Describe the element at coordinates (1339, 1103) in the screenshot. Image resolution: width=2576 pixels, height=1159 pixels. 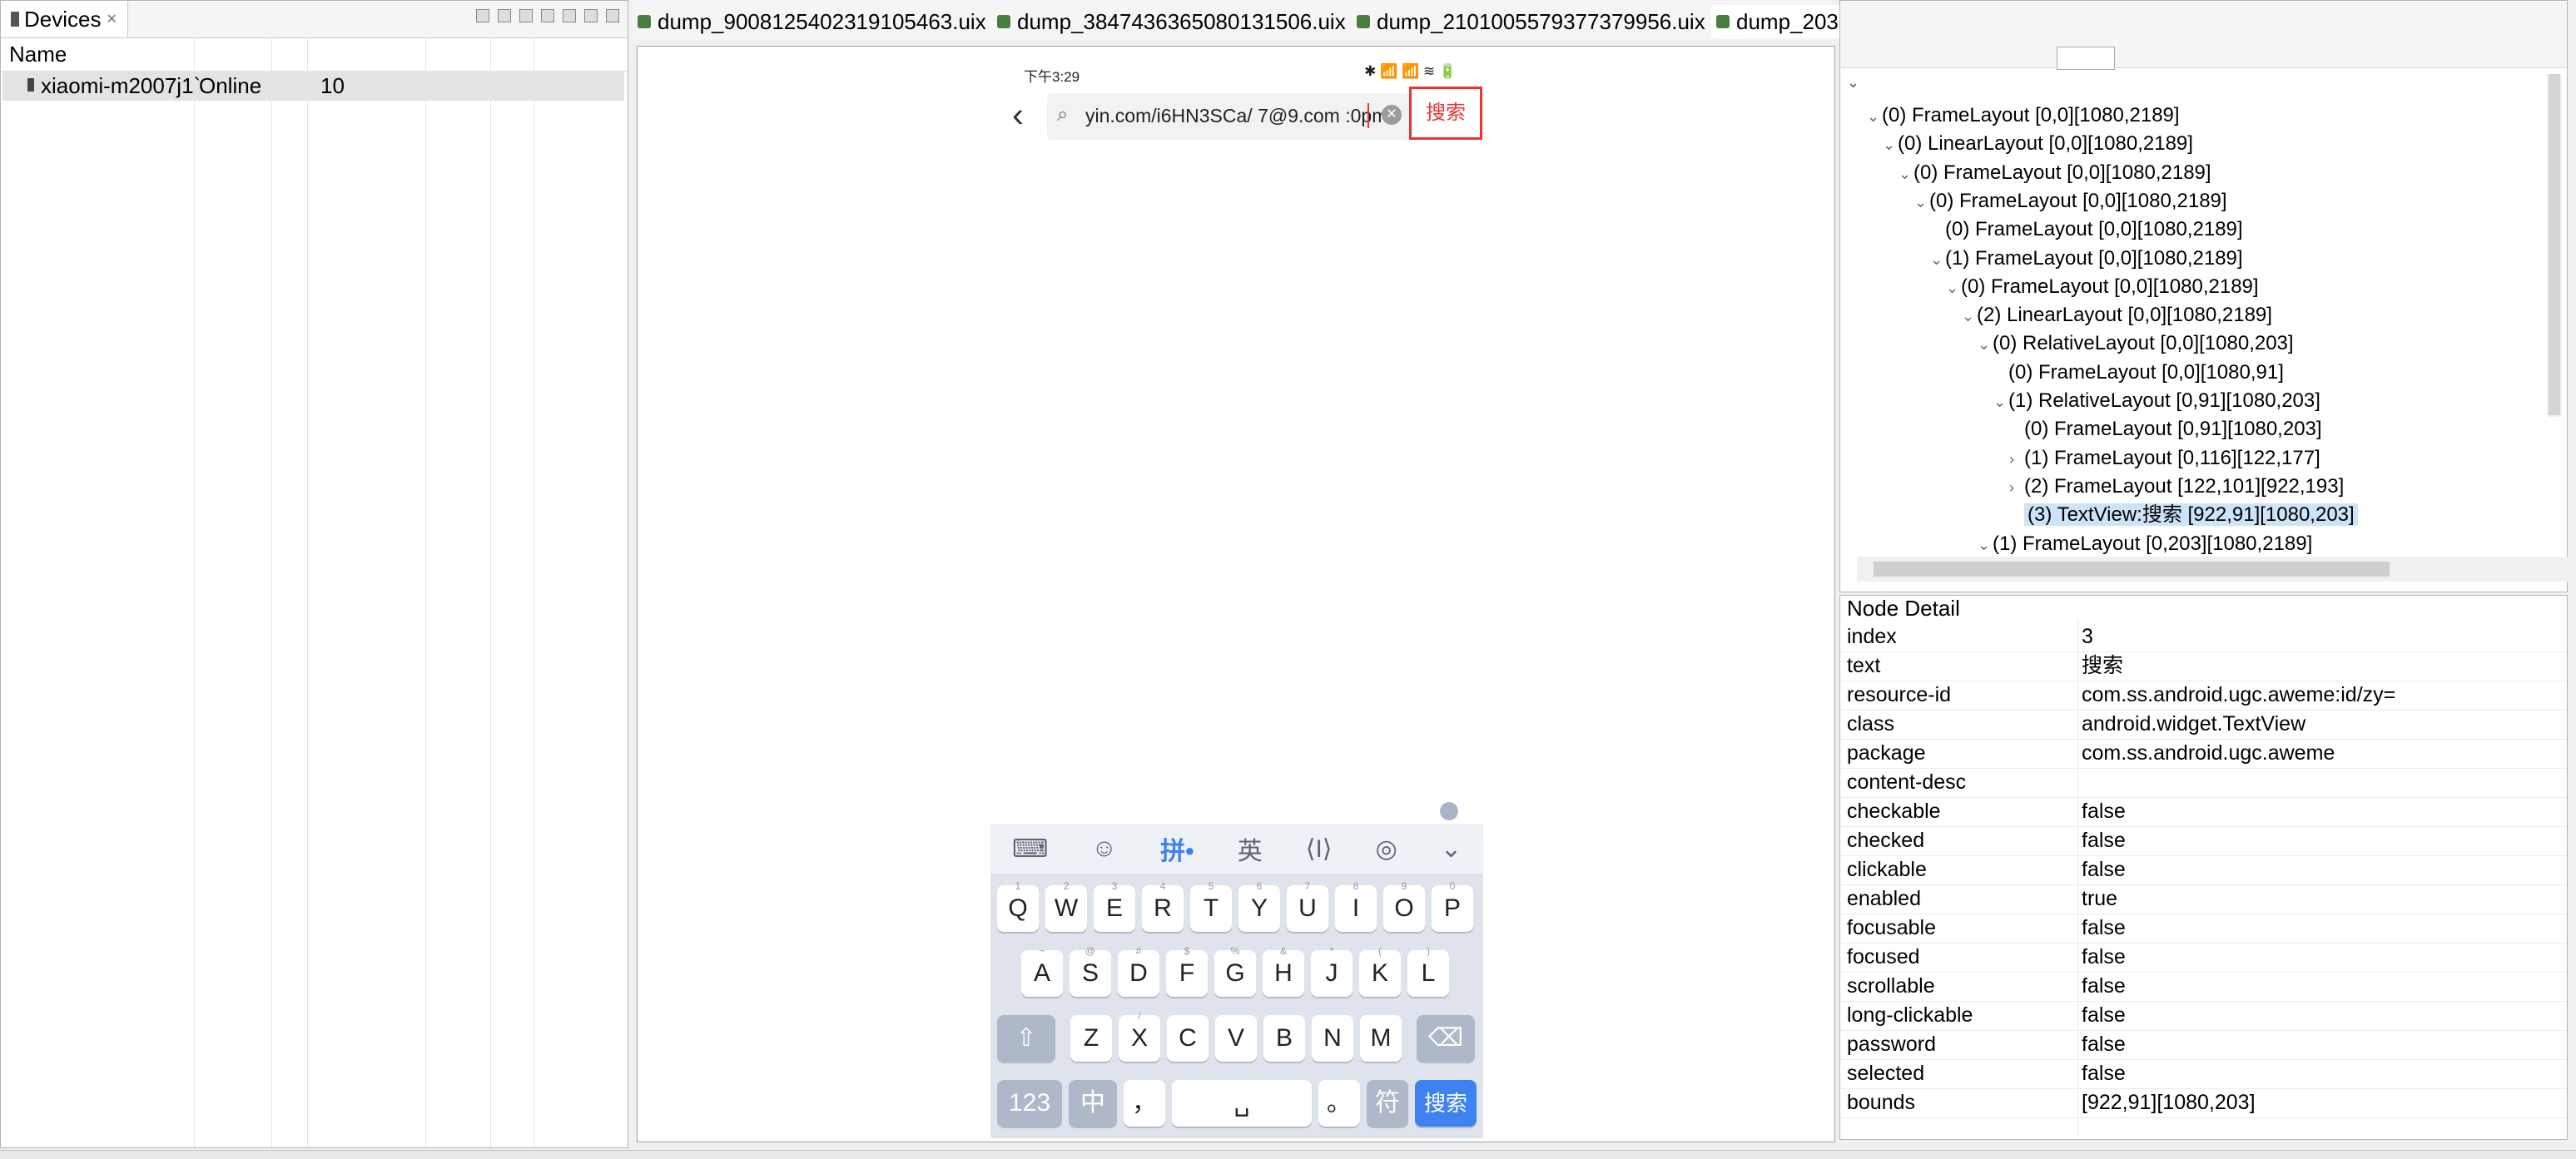
I see `period-key: 。` at that location.